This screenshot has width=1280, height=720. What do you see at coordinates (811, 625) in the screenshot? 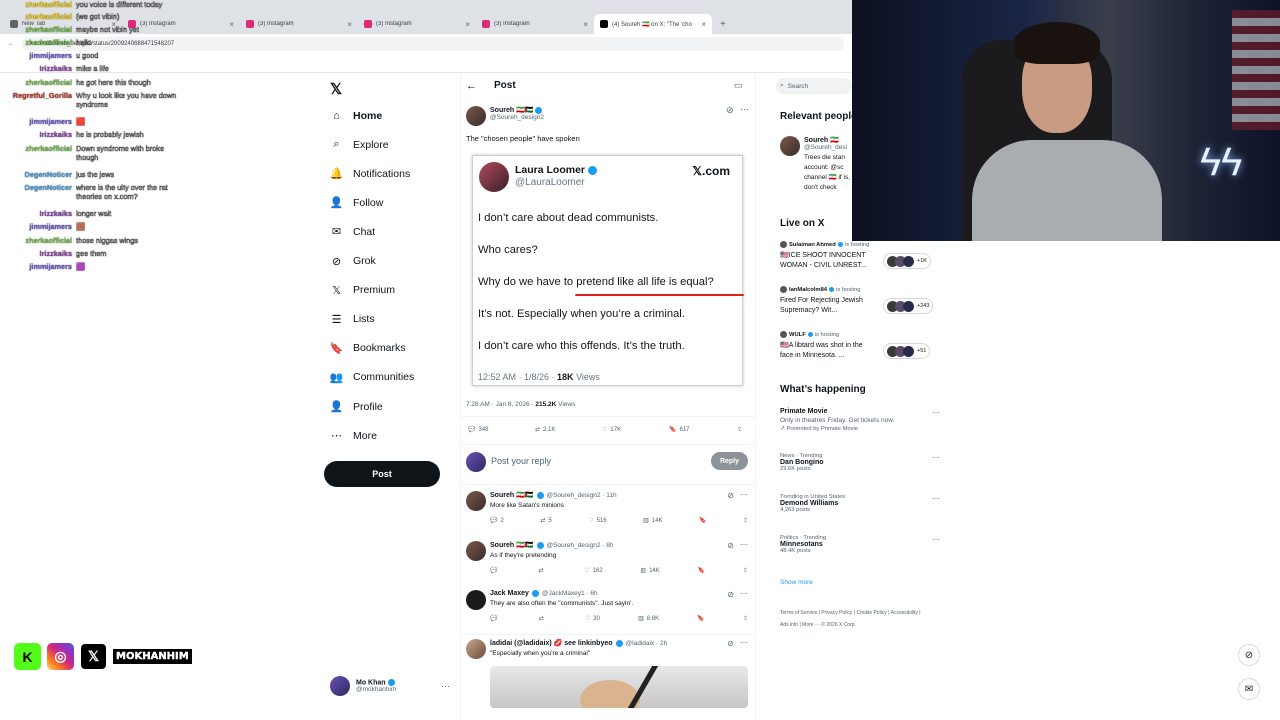
I see `footer-link: More ···` at bounding box center [811, 625].